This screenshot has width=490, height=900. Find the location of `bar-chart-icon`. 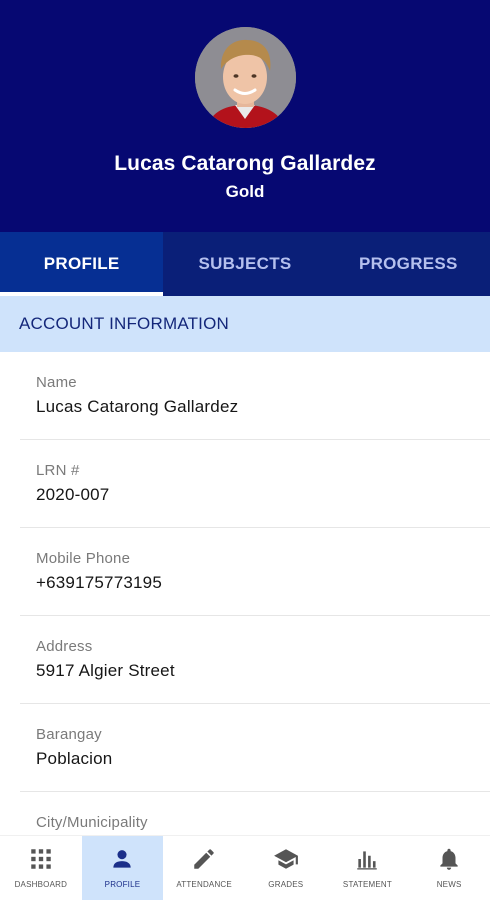

bar-chart-icon is located at coordinates (367, 860).